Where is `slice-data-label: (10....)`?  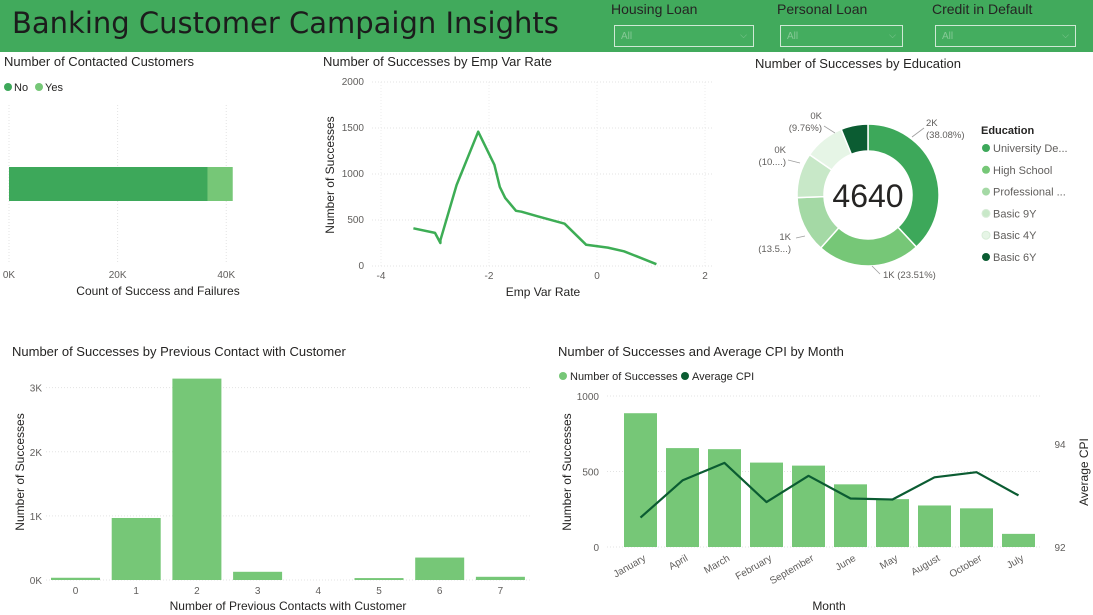
slice-data-label: (10....) is located at coordinates (772, 162).